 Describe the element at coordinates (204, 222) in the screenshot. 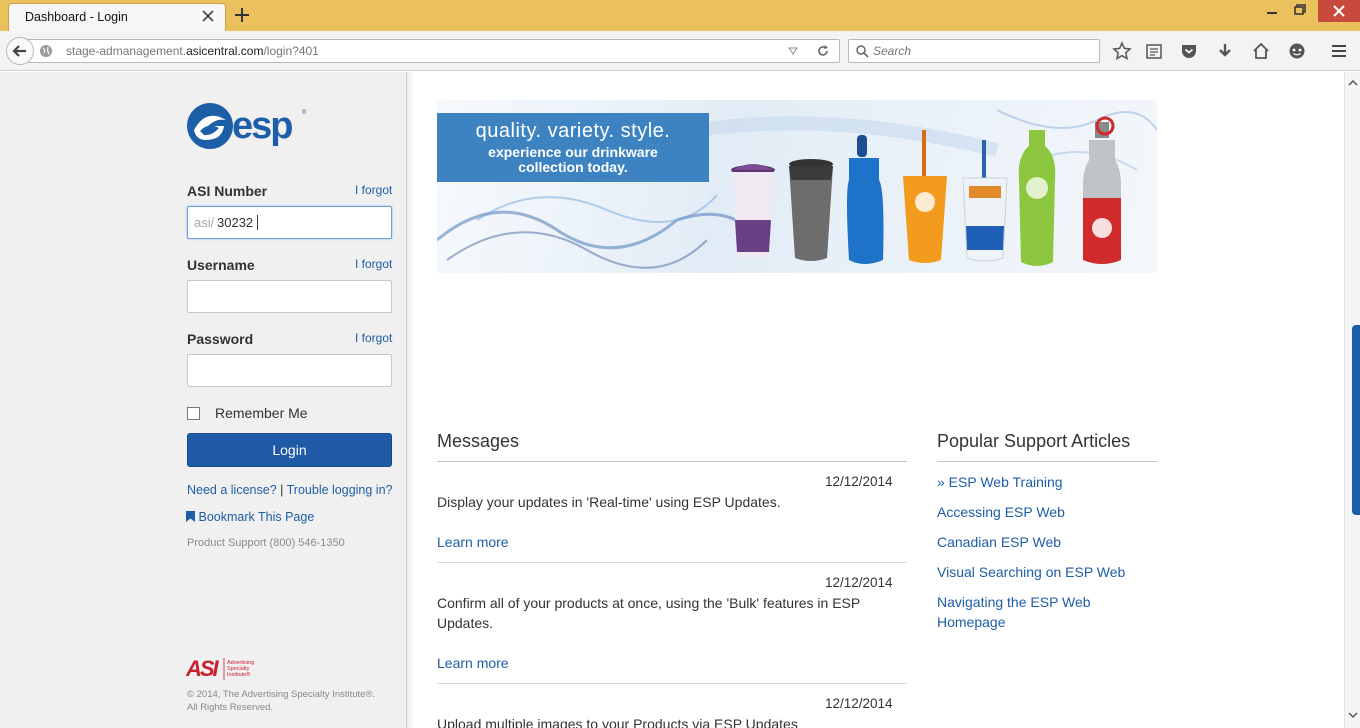

I see `asi-prefix: asi/` at that location.